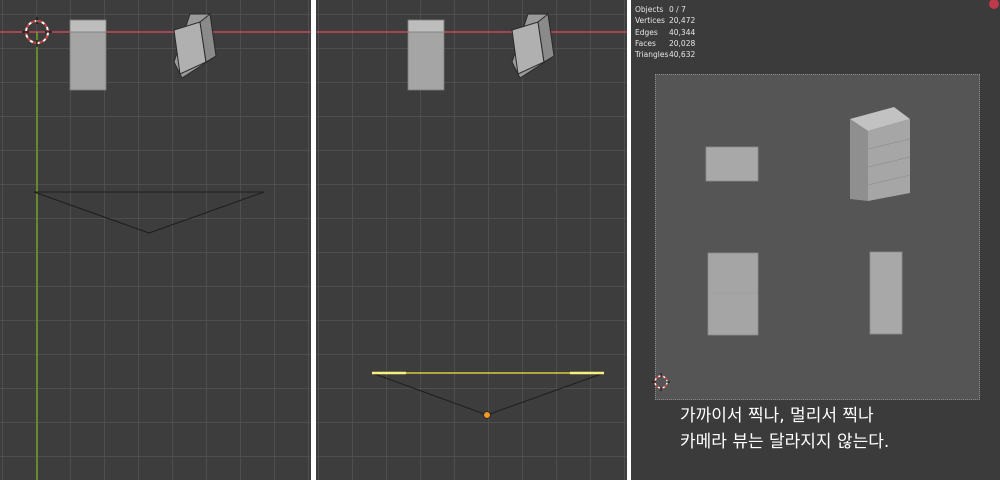 The image size is (1000, 480). I want to click on 3d-cursor-icon, so click(661, 382).